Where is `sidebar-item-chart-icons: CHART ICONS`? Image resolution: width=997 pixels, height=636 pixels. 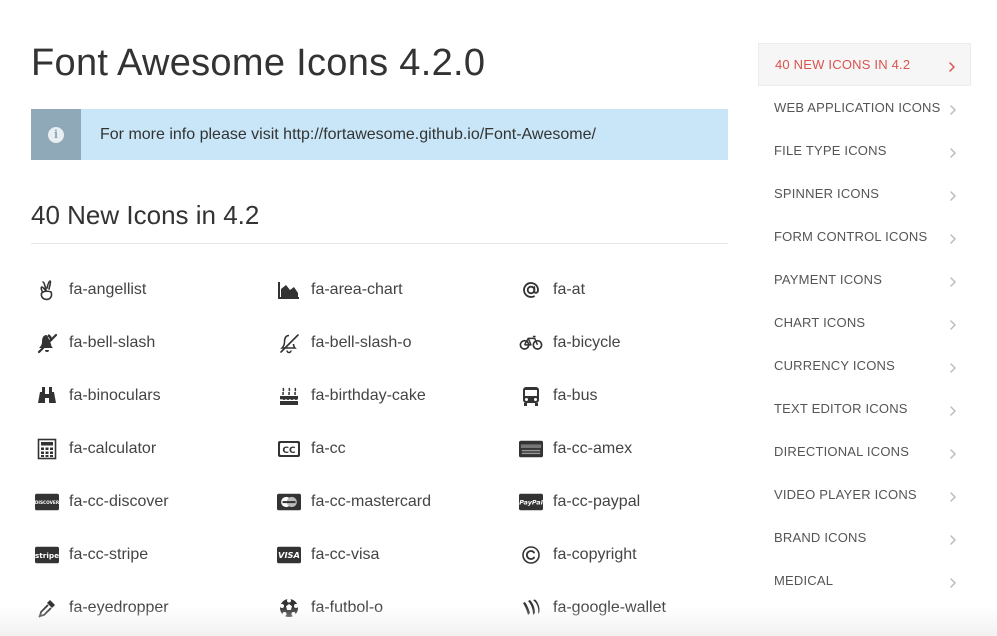
sidebar-item-chart-icons: CHART ICONS is located at coordinates (864, 322).